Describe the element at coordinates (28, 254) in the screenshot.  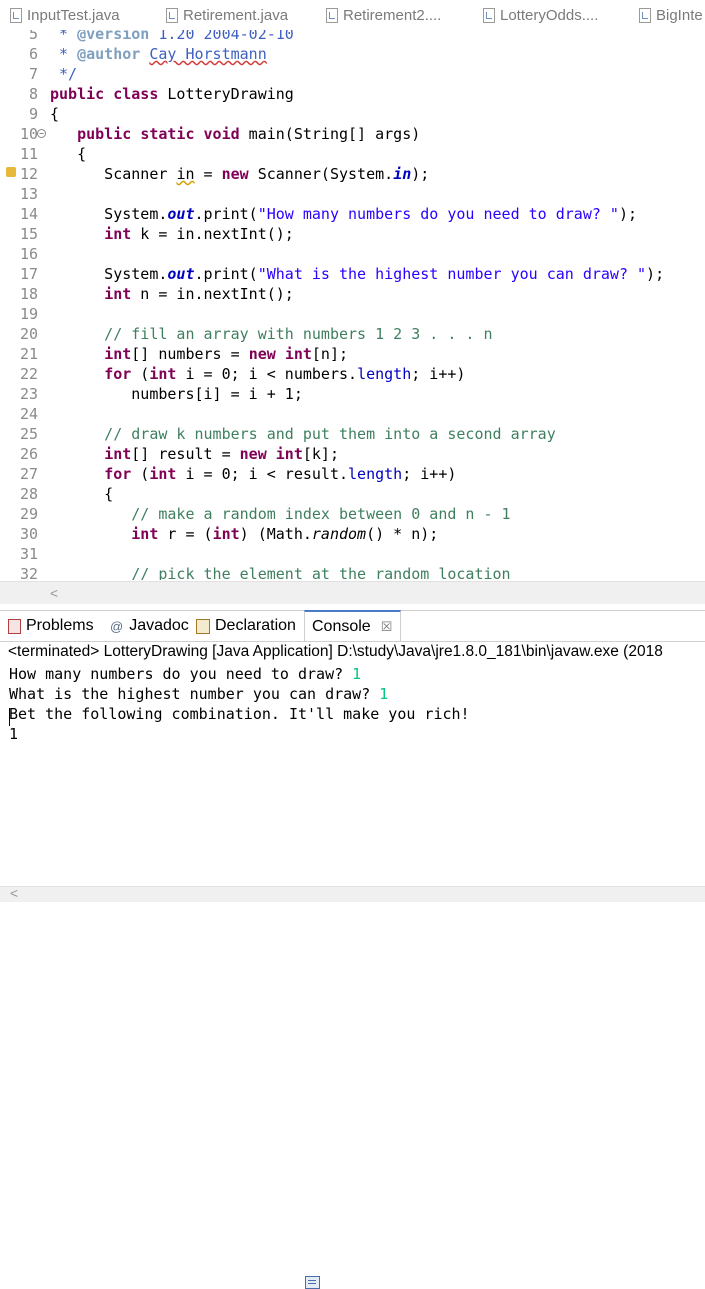
I see `code-line: 16` at that location.